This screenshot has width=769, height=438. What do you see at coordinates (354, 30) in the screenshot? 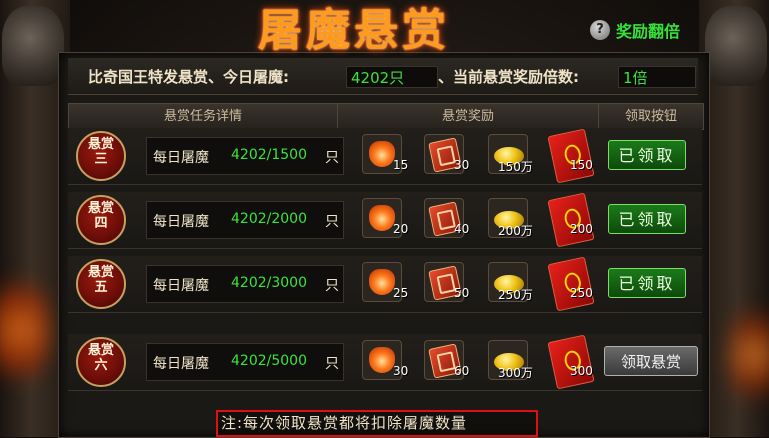
I see `page-title: 屠魔悬赏` at bounding box center [354, 30].